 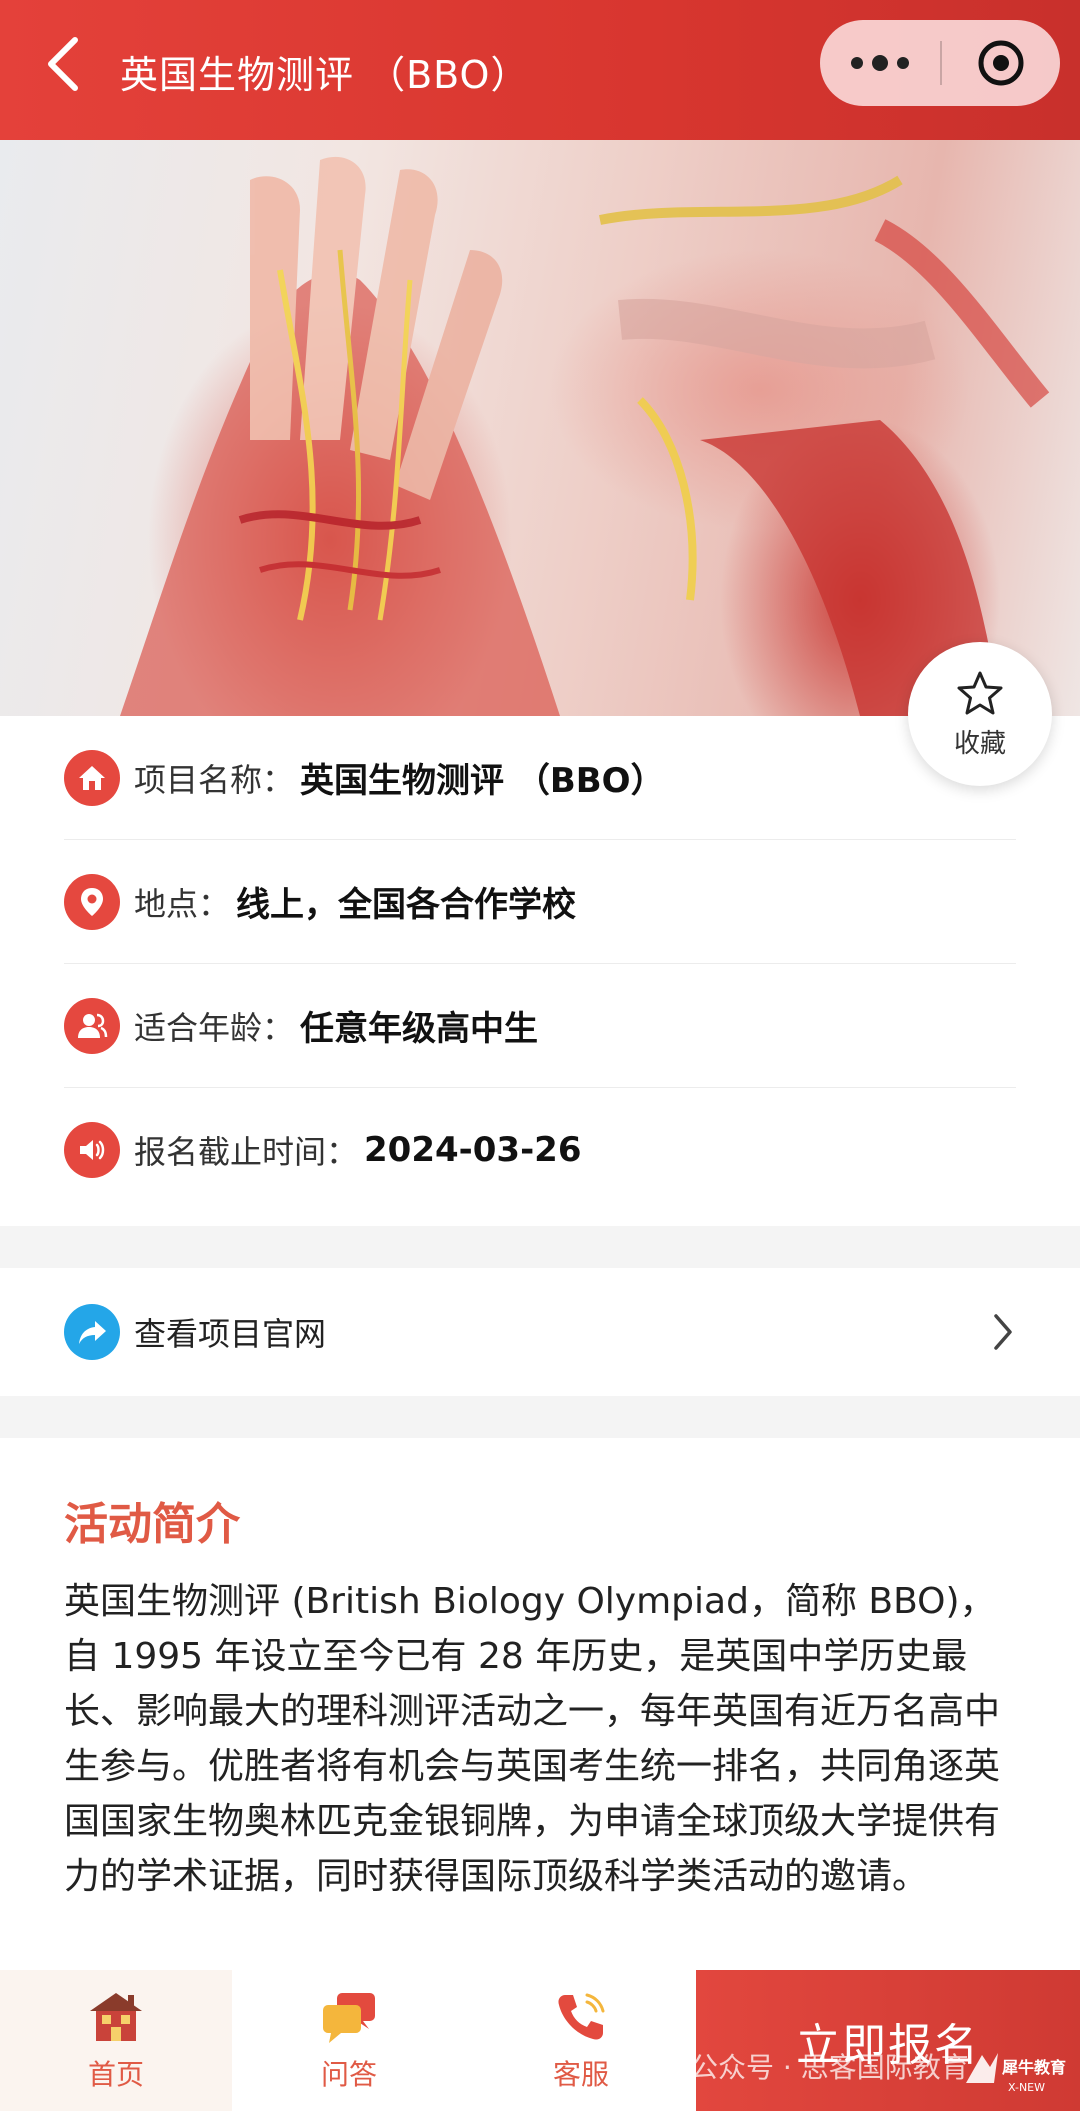 I want to click on rhino-logo-icon: 犀牛教育 X-NEW, so click(x=1016, y=2073).